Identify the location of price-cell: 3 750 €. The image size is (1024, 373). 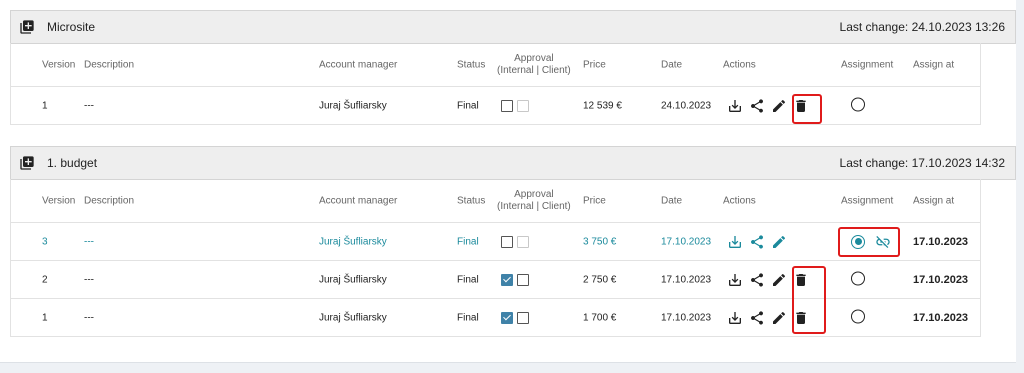
(600, 241).